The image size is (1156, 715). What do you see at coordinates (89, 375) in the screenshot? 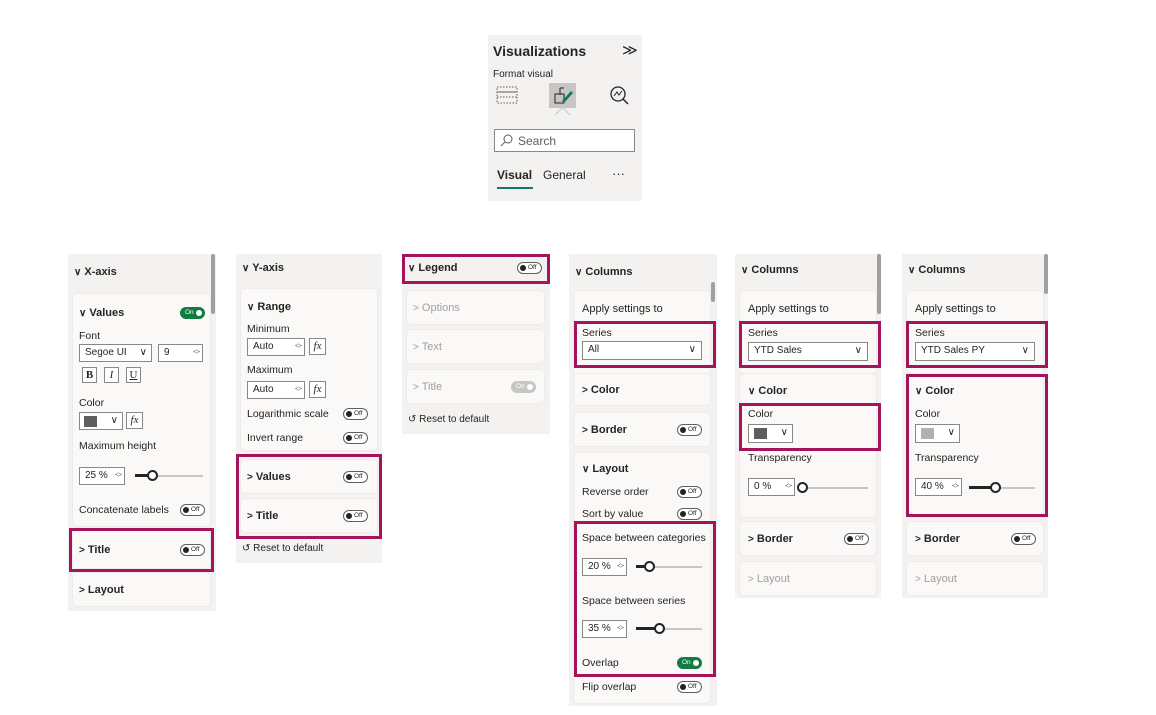
I see `bold-button: B` at bounding box center [89, 375].